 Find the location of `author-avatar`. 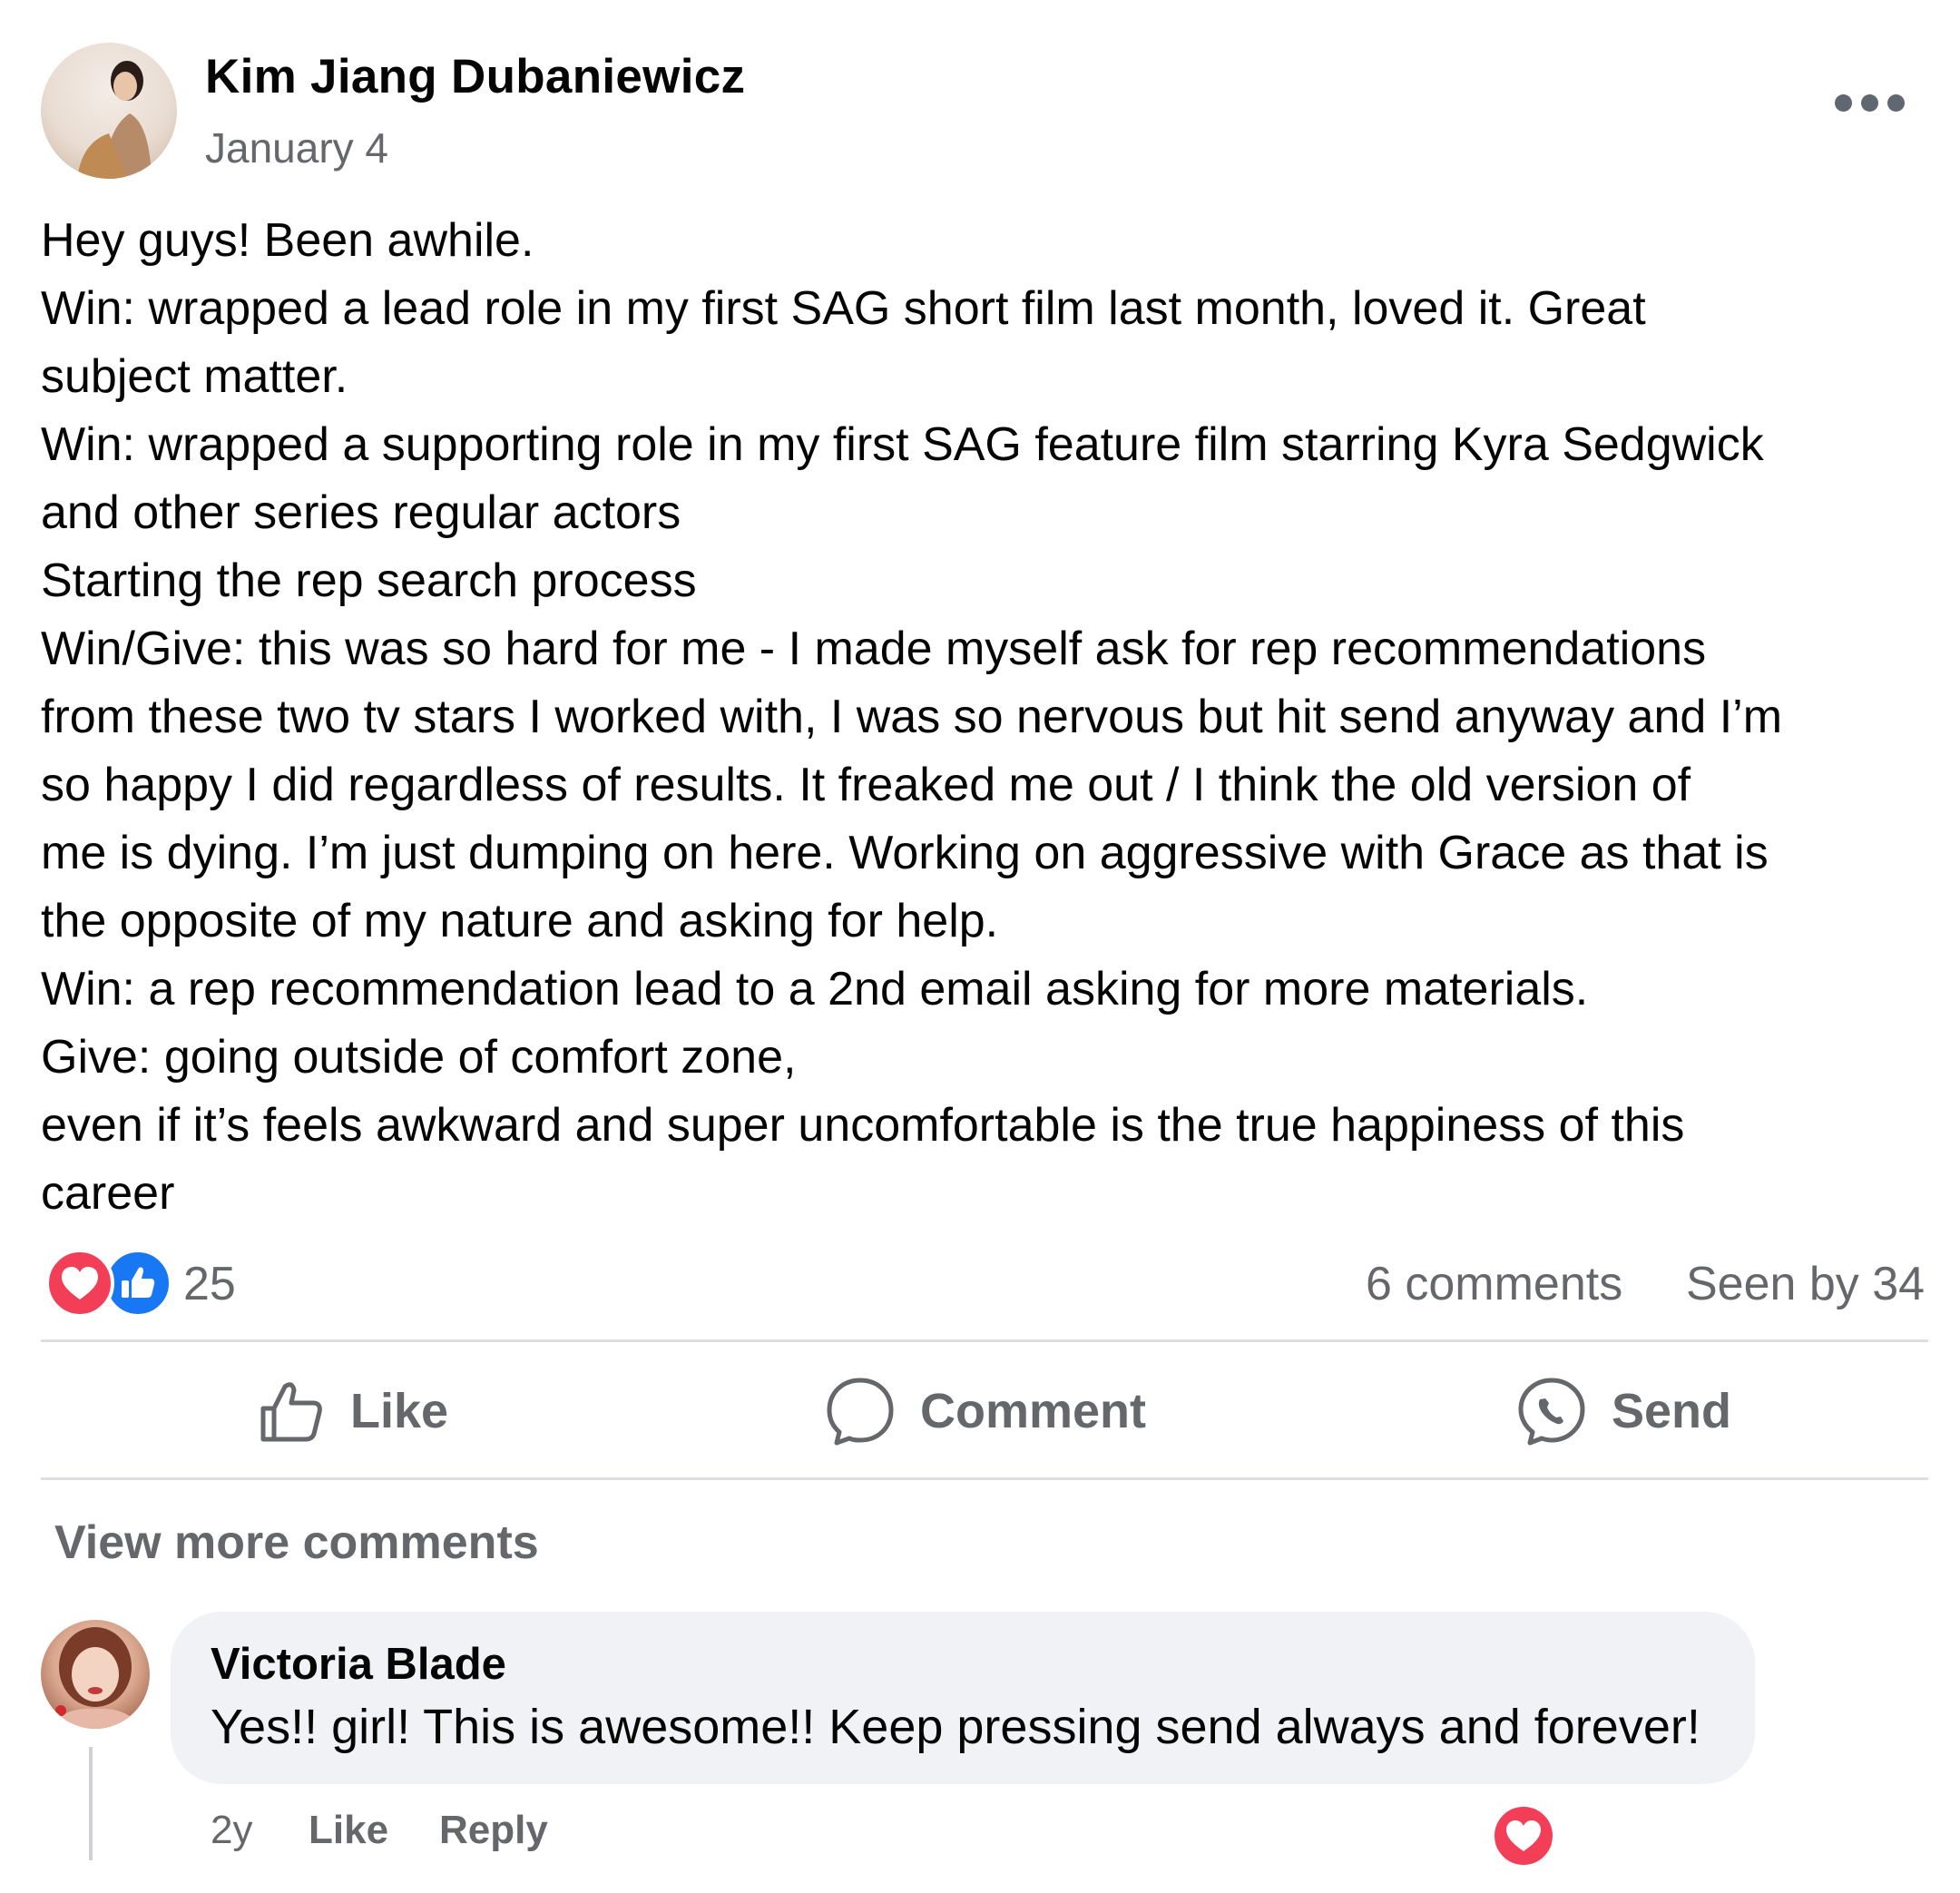

author-avatar is located at coordinates (109, 111).